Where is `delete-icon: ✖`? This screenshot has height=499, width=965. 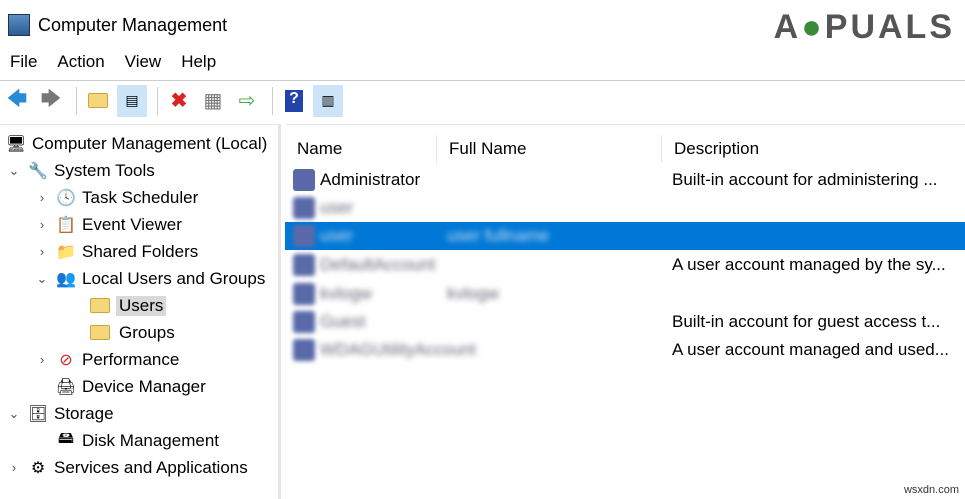 delete-icon: ✖ is located at coordinates (179, 101).